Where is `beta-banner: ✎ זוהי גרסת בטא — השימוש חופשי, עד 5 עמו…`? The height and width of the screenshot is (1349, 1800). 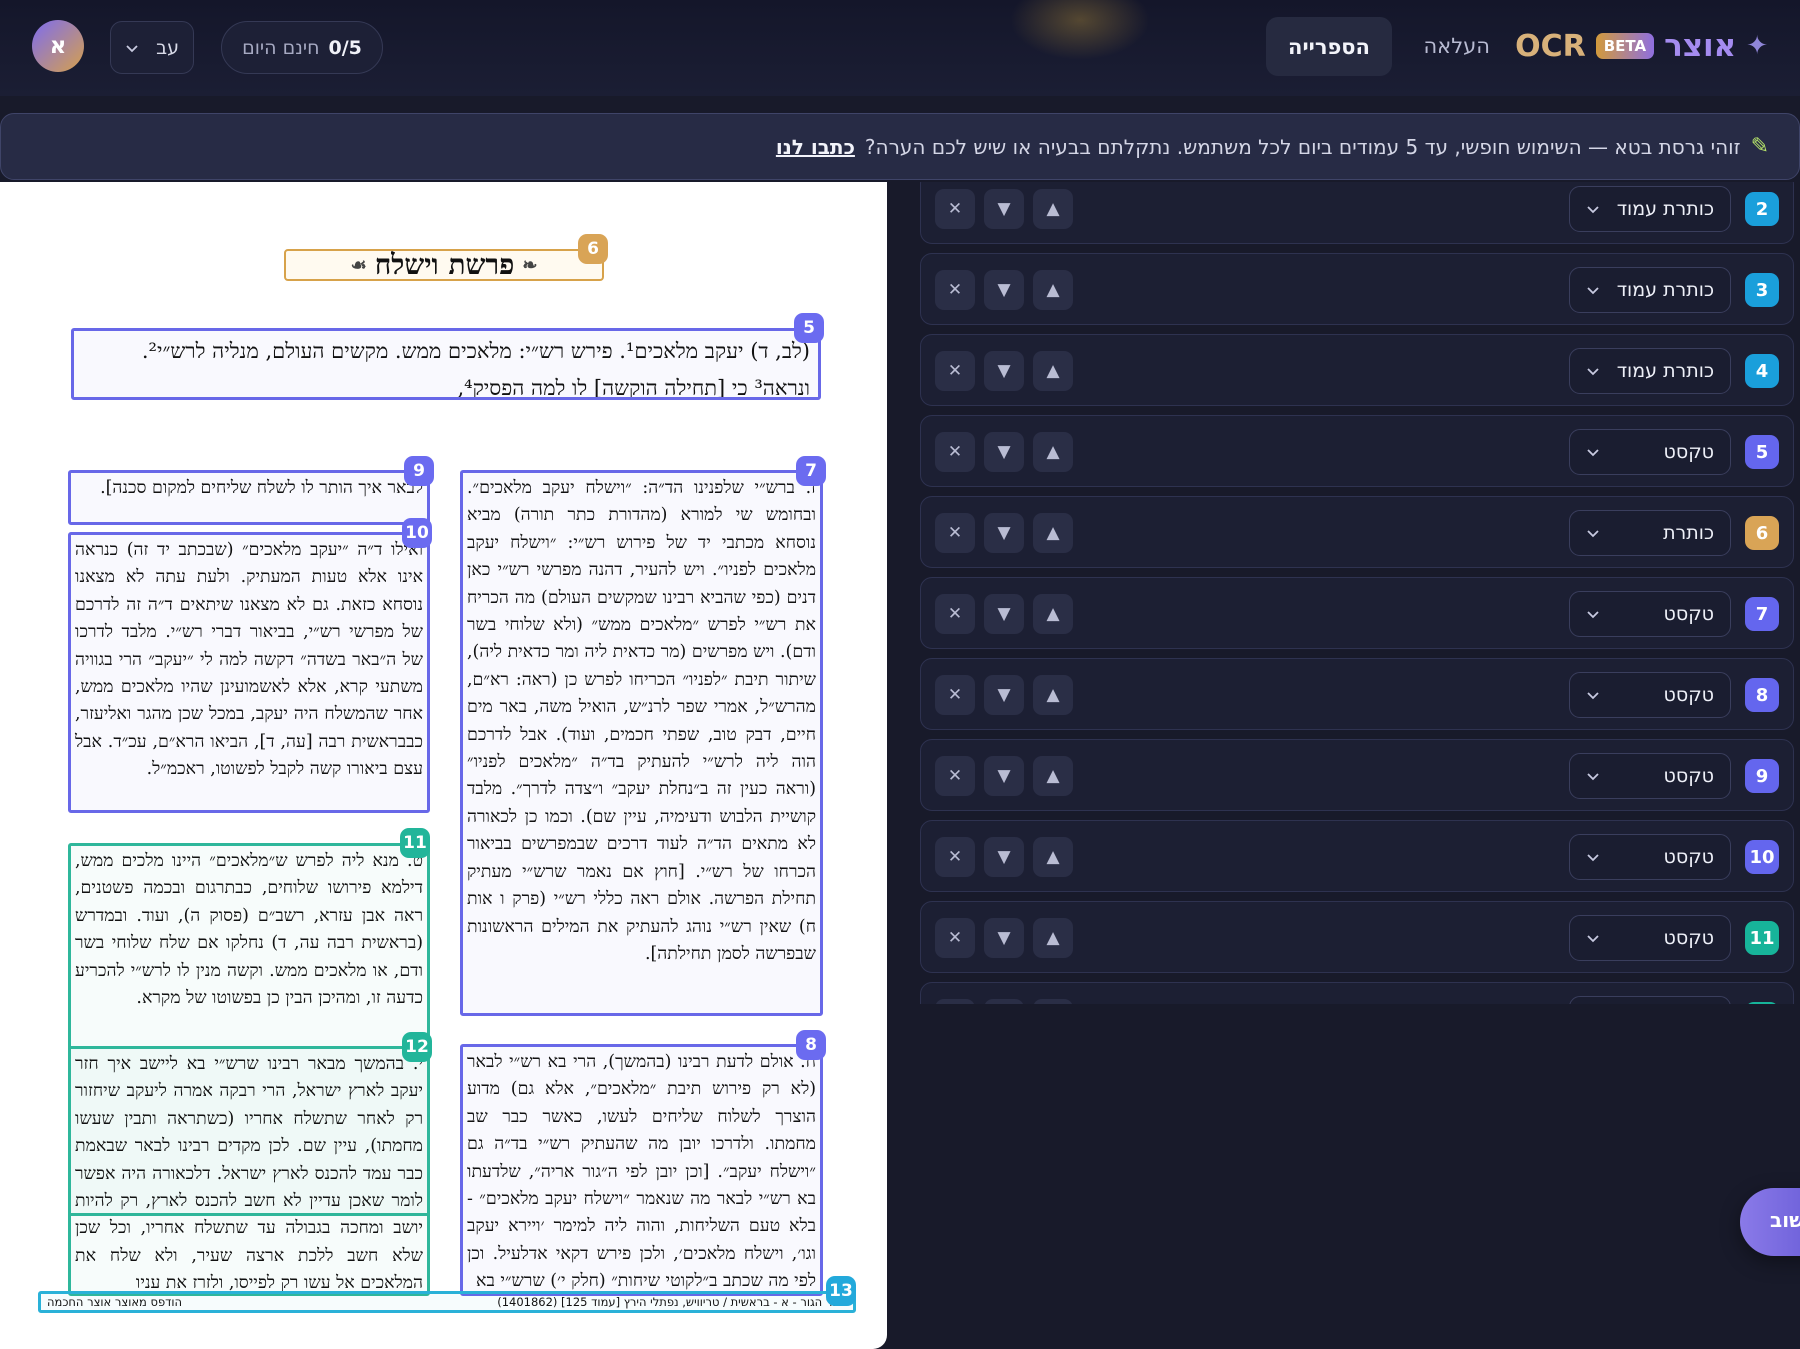
beta-banner: ✎ זוהי גרסת בטא — השימוש חופשי, עד 5 עמו… is located at coordinates (900, 146).